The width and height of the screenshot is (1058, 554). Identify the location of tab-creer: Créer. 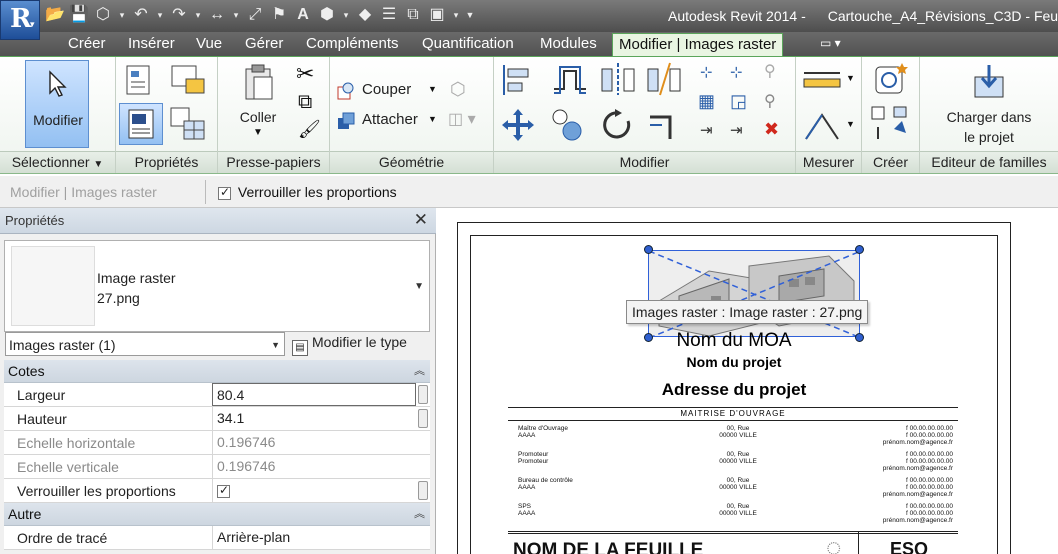
(87, 43).